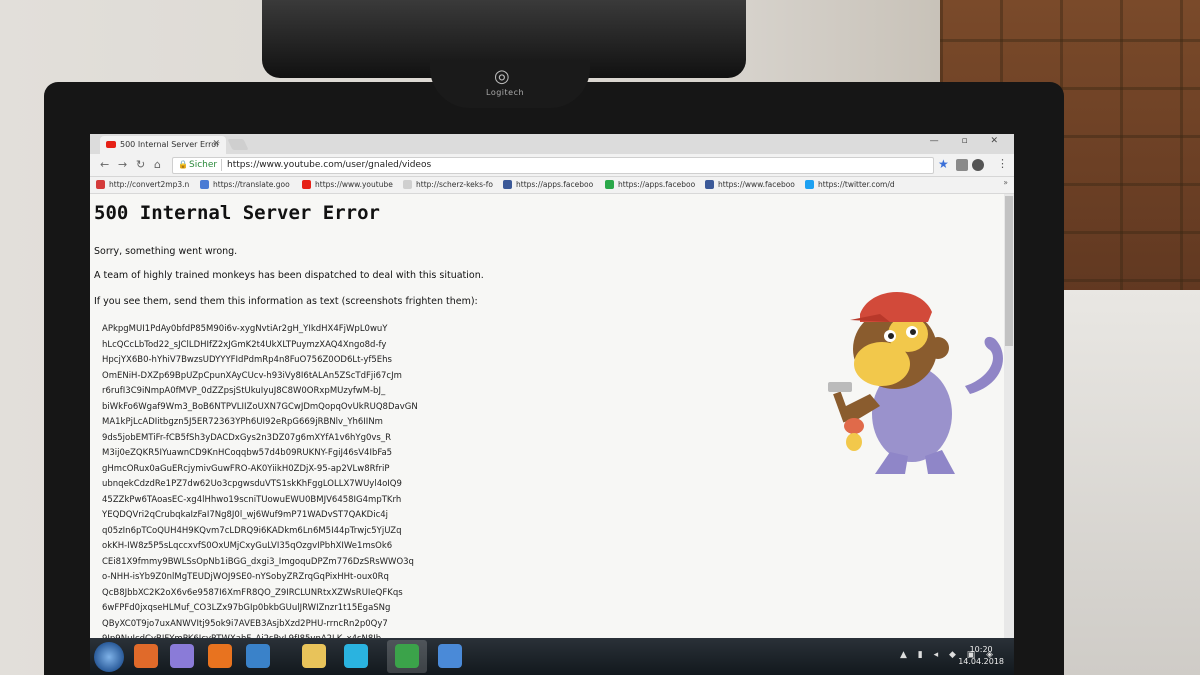 This screenshot has width=1200, height=675. Describe the element at coordinates (1009, 271) in the screenshot. I see `scrollbar-thumb` at that location.